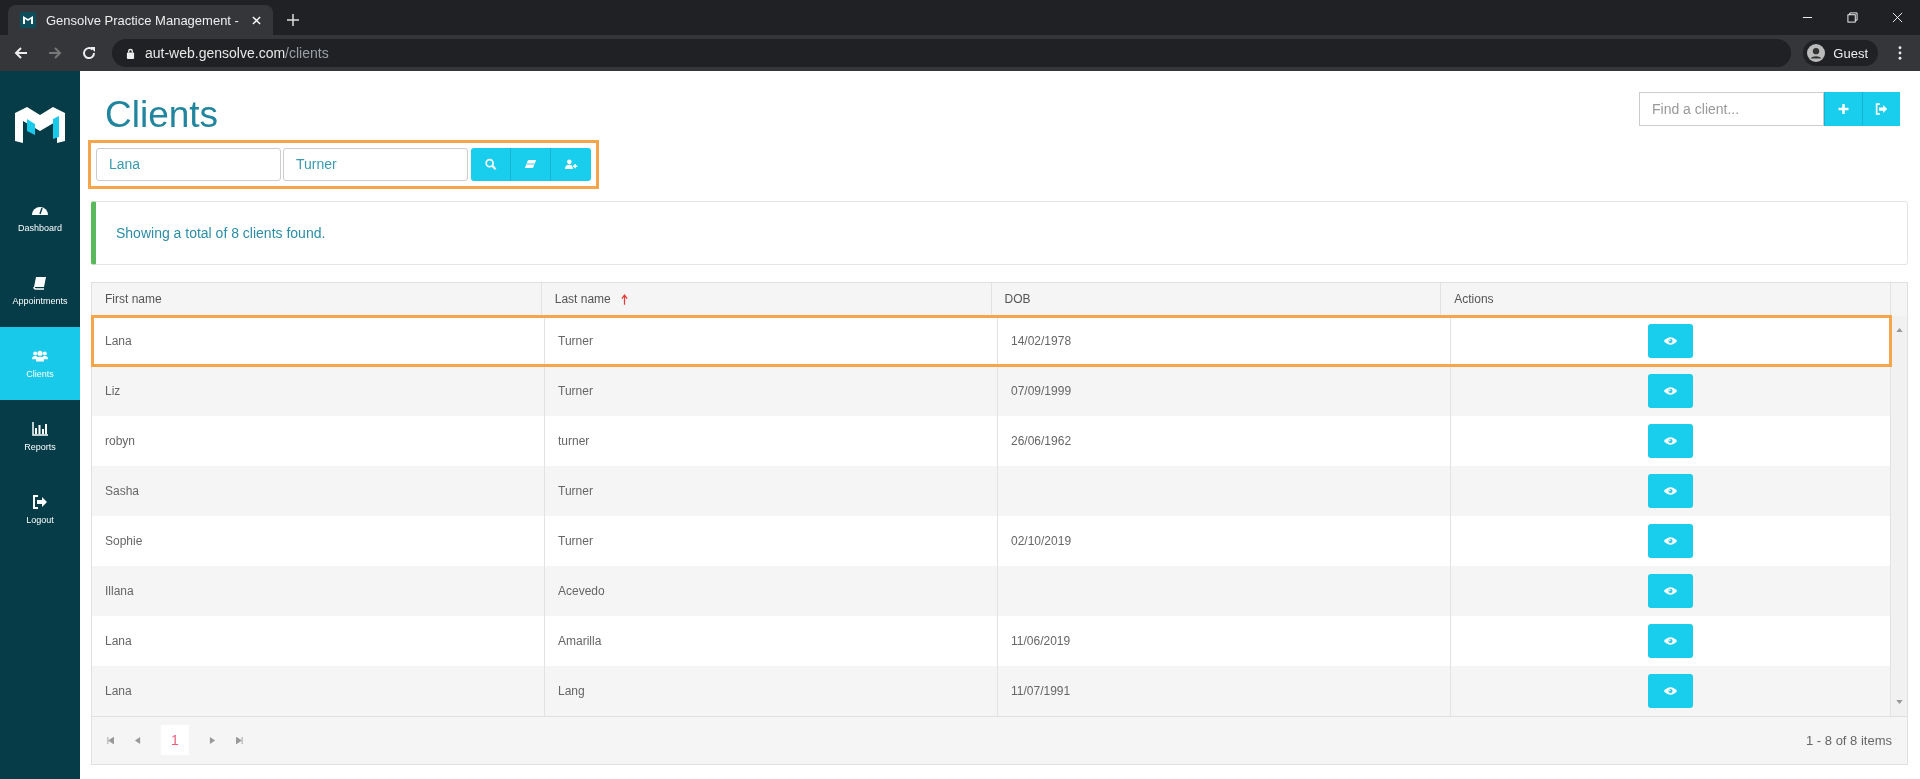 The width and height of the screenshot is (1920, 779). What do you see at coordinates (124, 540) in the screenshot?
I see `table-cell: Sophie` at bounding box center [124, 540].